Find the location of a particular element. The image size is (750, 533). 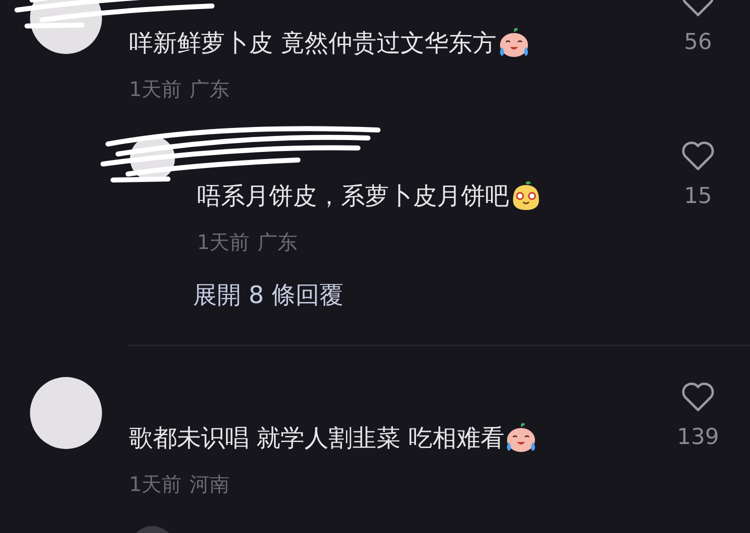

comment-text: 歌都未识唱 就学人割韭菜 吃相难看 is located at coordinates (398, 438).